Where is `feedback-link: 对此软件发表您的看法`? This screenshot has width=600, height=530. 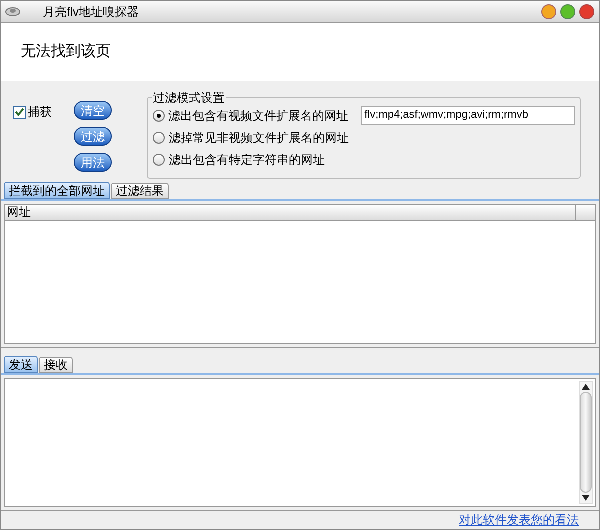 feedback-link: 对此软件发表您的看法 is located at coordinates (519, 520).